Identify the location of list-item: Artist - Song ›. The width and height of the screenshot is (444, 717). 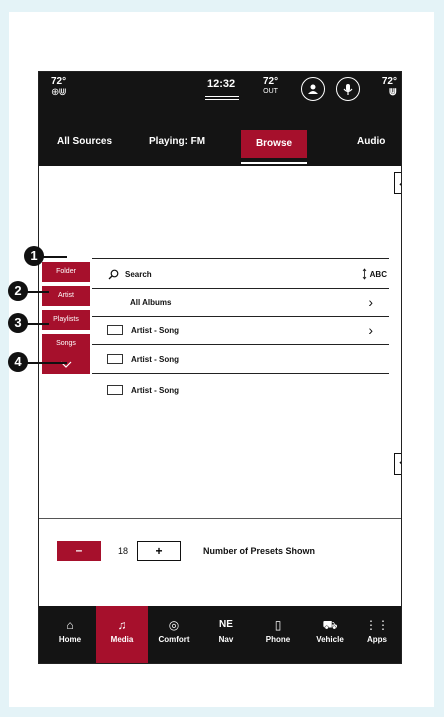
(240, 330).